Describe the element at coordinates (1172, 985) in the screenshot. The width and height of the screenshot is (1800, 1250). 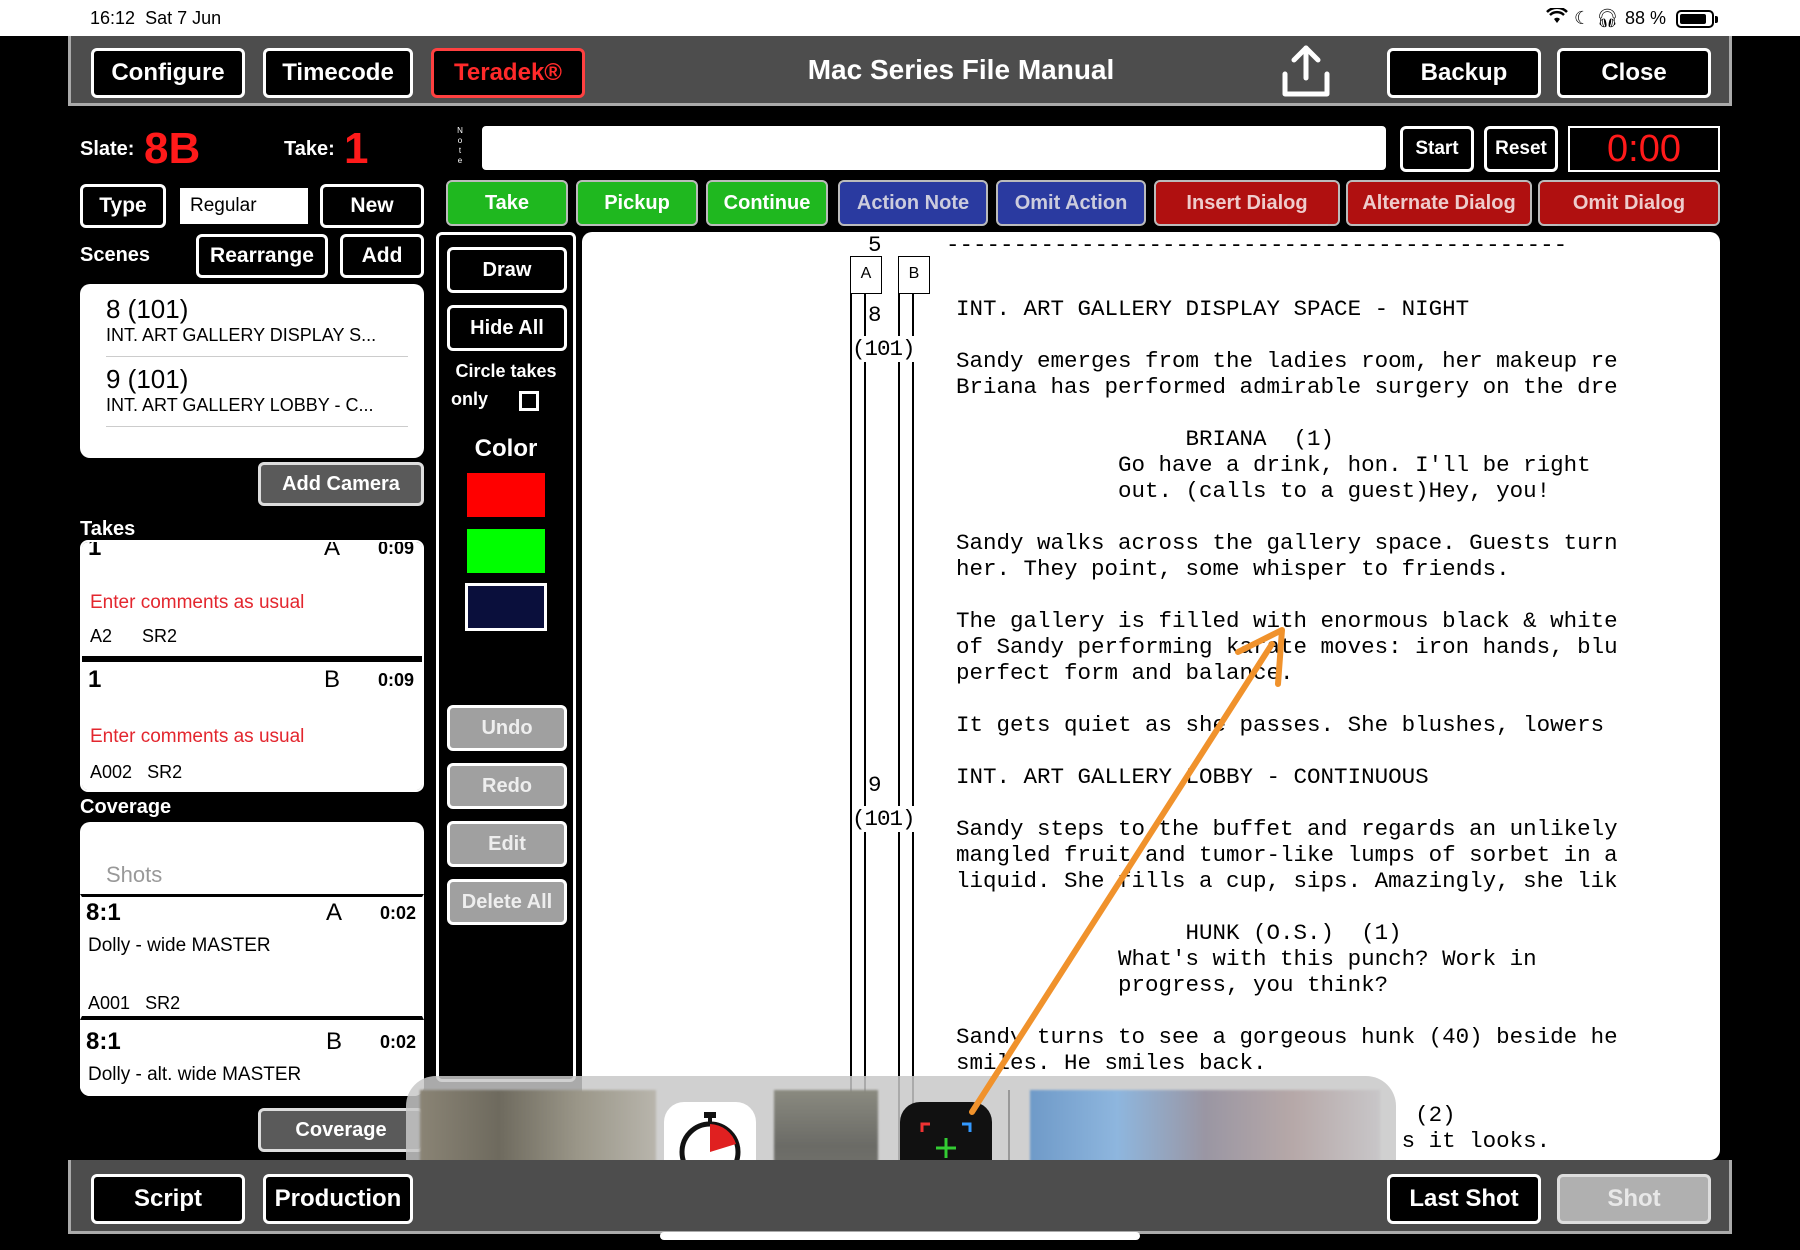
I see `script-line: progress, you think?` at that location.